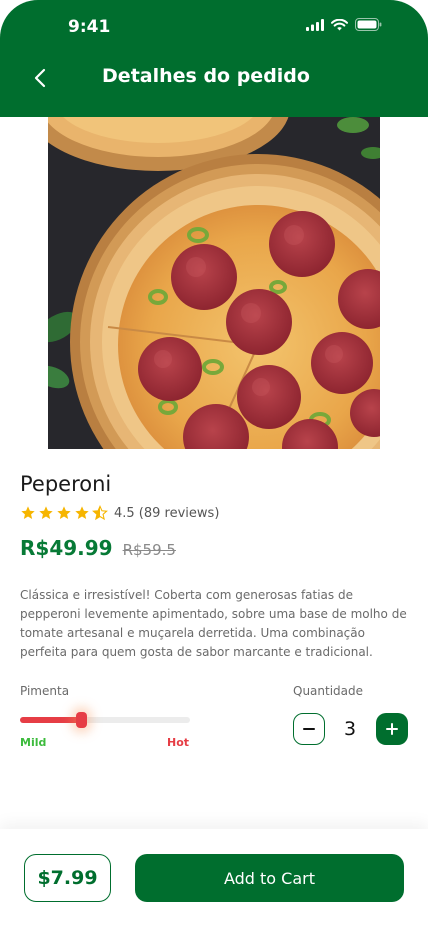  What do you see at coordinates (149, 550) in the screenshot?
I see `old-price: R$59.5` at bounding box center [149, 550].